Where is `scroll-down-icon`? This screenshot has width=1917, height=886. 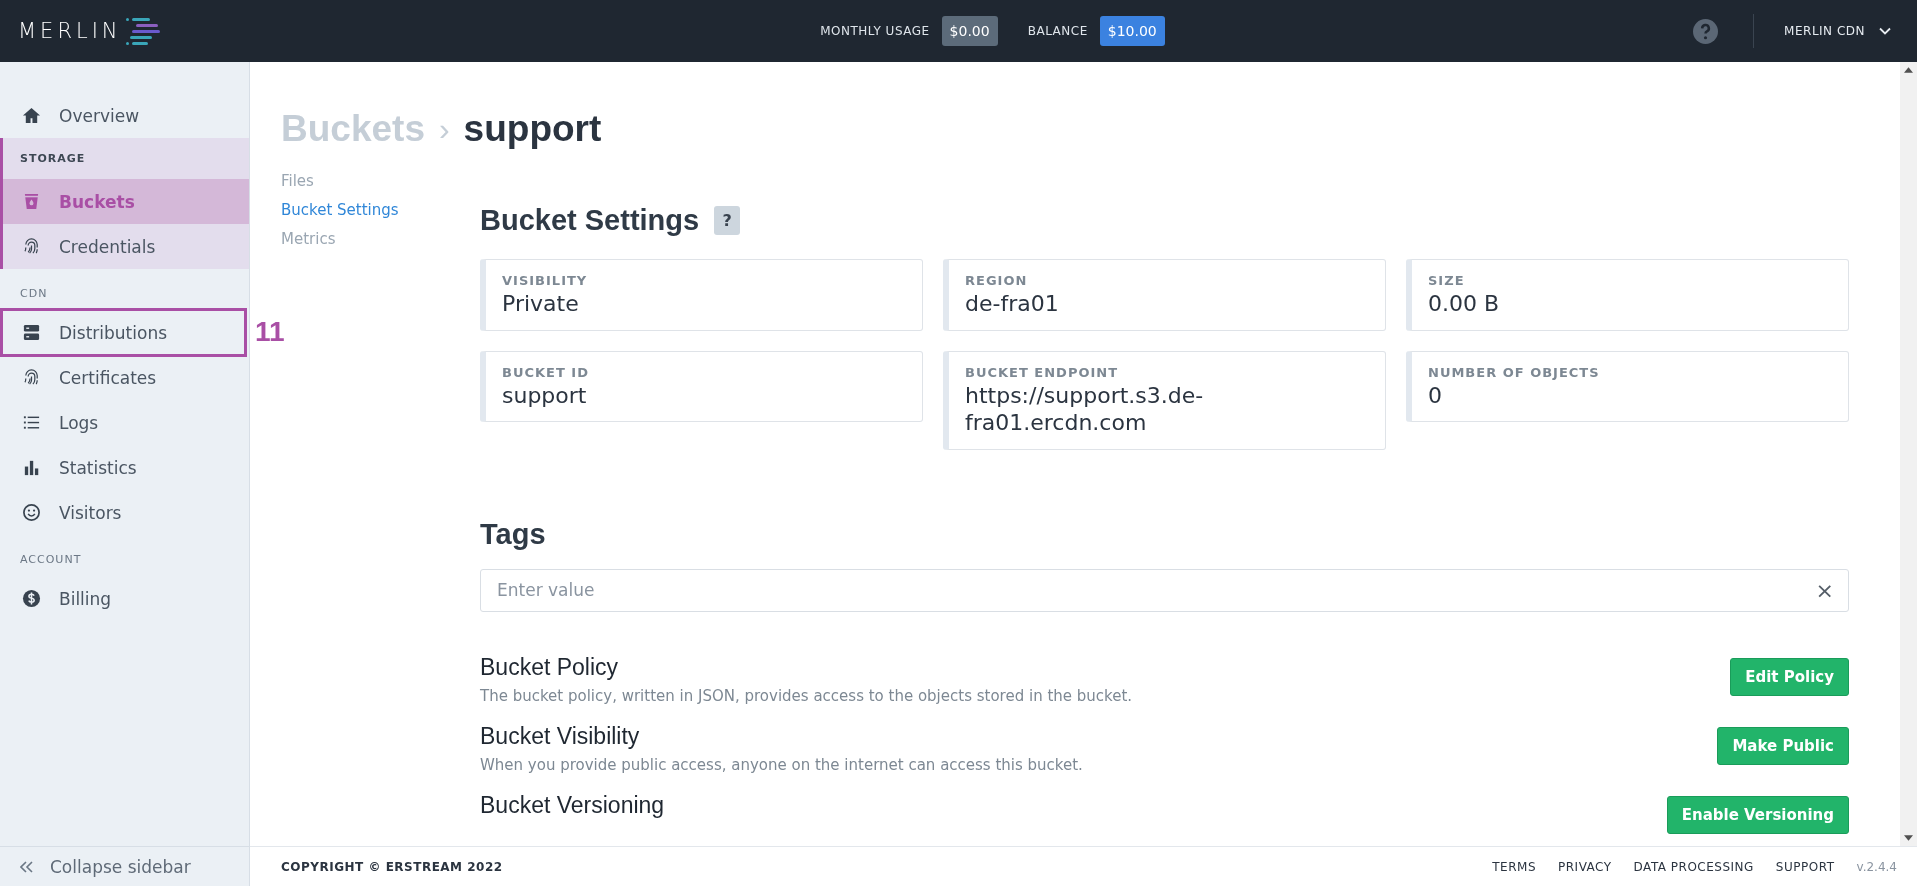
scroll-down-icon is located at coordinates (1908, 838).